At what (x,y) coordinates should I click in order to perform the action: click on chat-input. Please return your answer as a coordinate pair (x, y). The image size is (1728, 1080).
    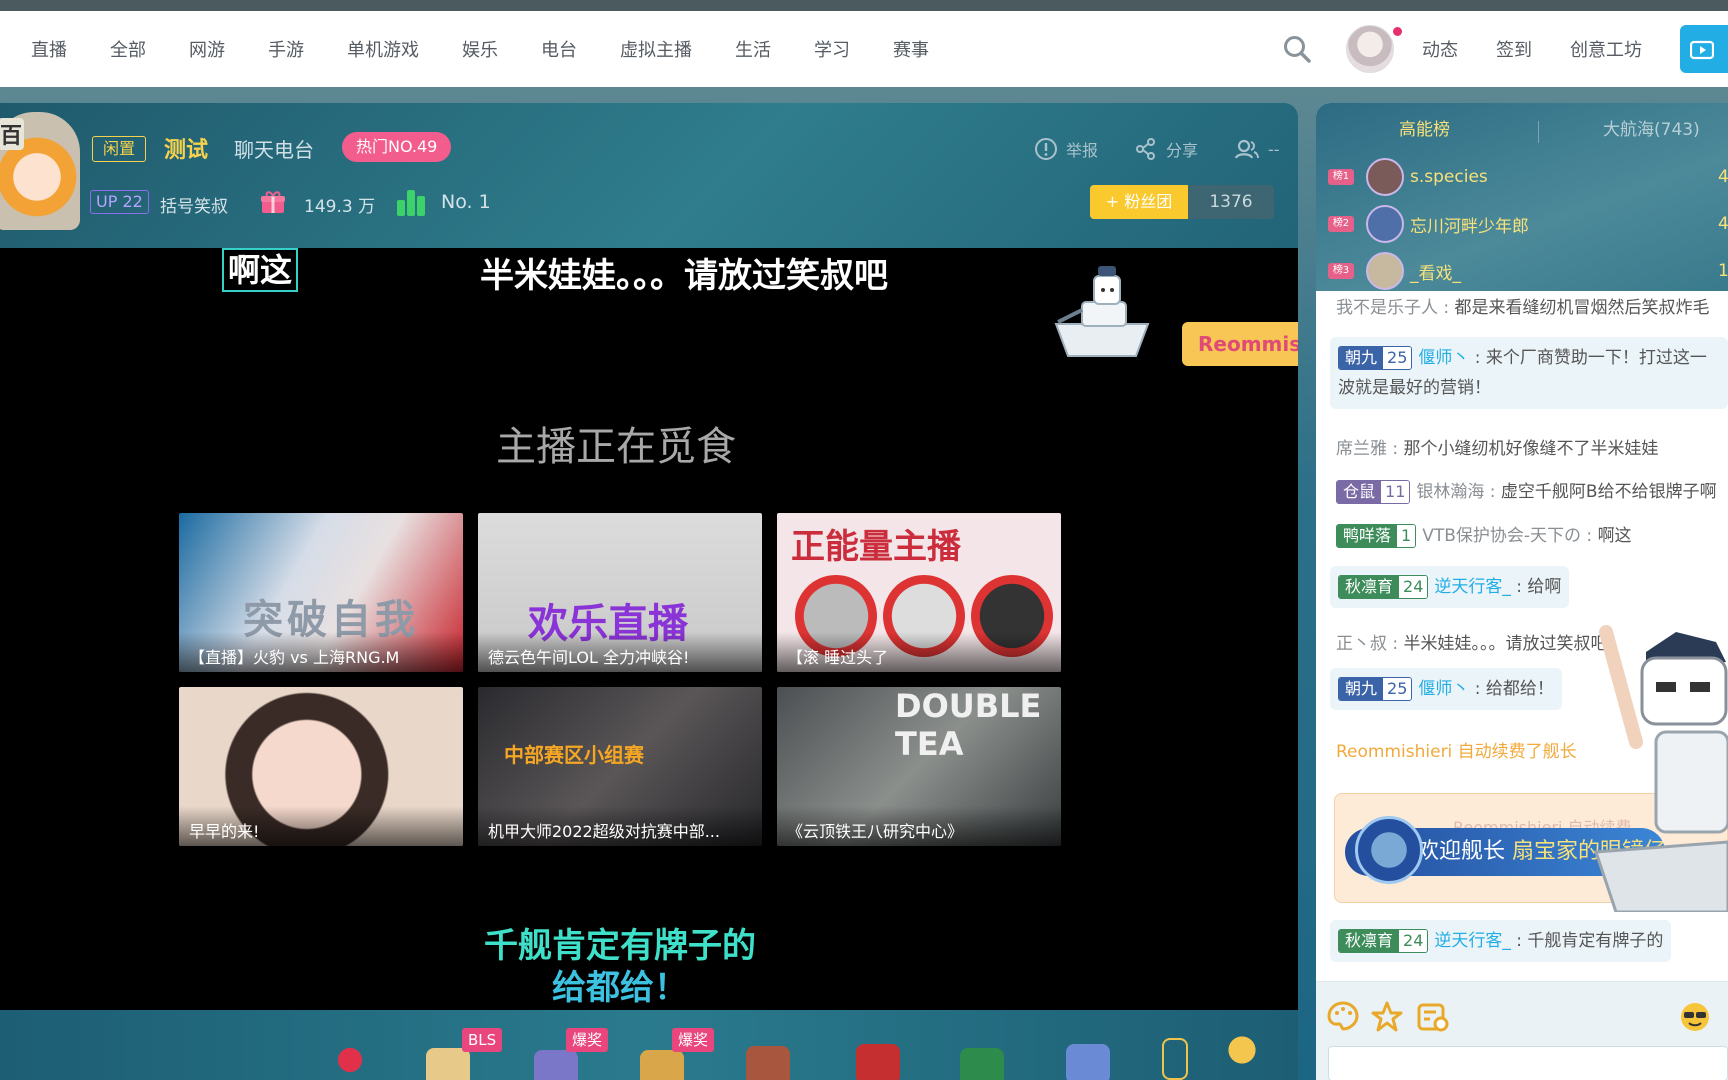
    Looking at the image, I should click on (1528, 1063).